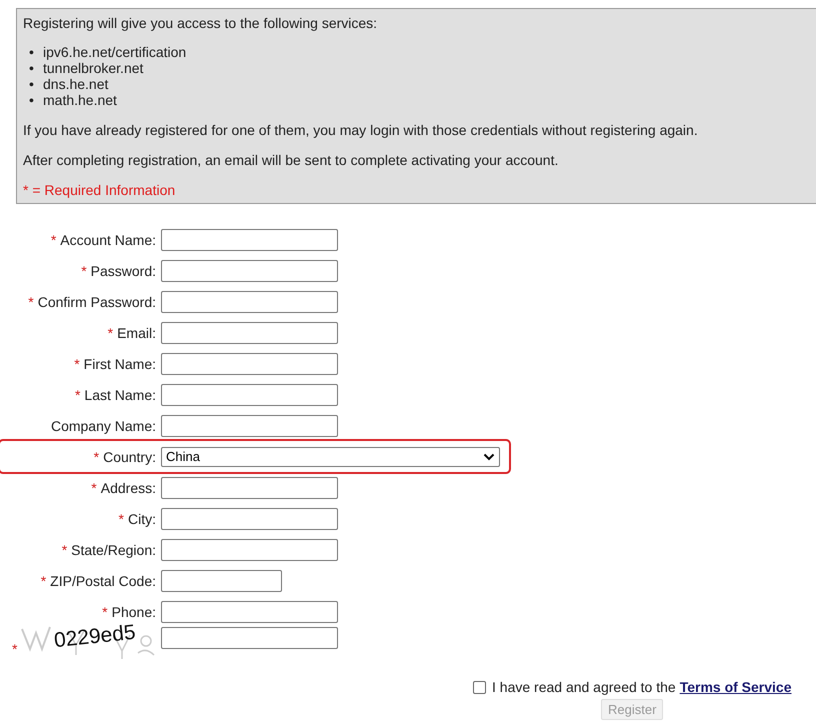 Image resolution: width=816 pixels, height=721 pixels. Describe the element at coordinates (489, 456) in the screenshot. I see `chevron-down-icon` at that location.